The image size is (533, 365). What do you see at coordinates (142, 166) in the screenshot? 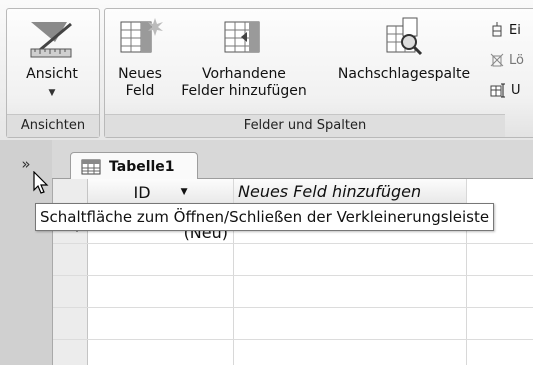
I see `tab-label: Tabelle1` at bounding box center [142, 166].